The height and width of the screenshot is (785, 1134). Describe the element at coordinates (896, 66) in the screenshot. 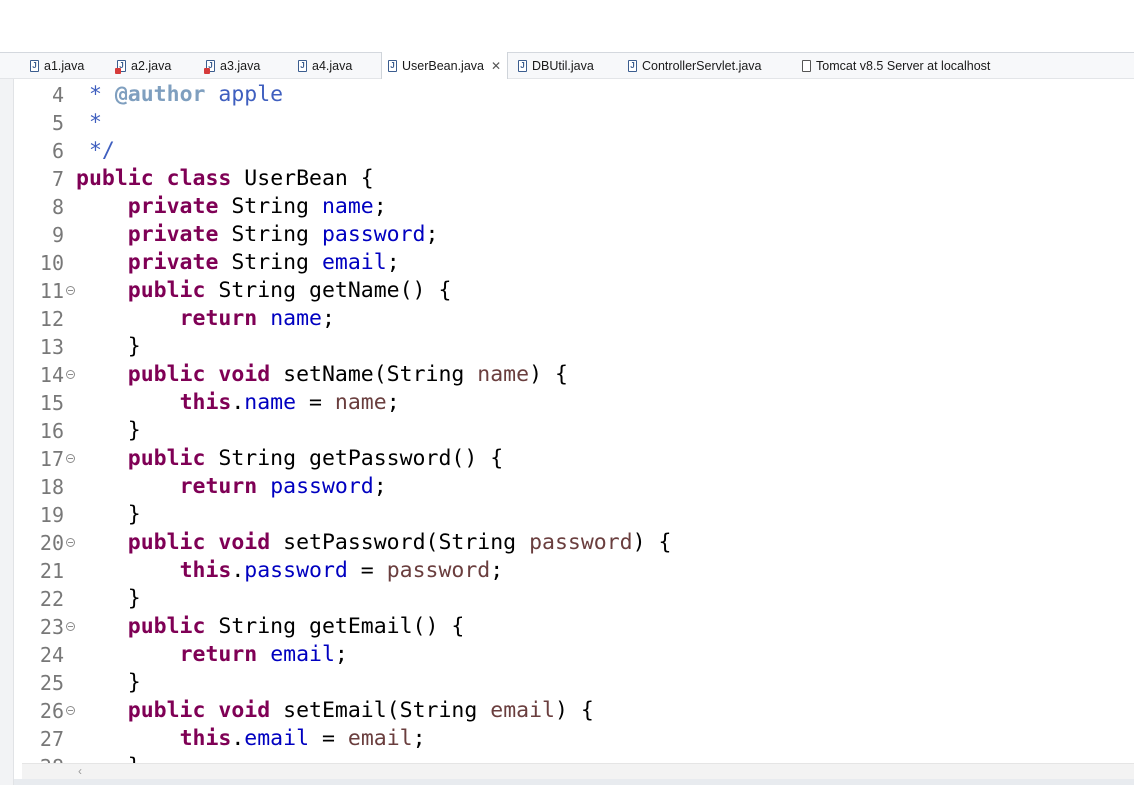

I see `tab-tomcat-server: Tomcat v8.5 Server at localhost` at that location.